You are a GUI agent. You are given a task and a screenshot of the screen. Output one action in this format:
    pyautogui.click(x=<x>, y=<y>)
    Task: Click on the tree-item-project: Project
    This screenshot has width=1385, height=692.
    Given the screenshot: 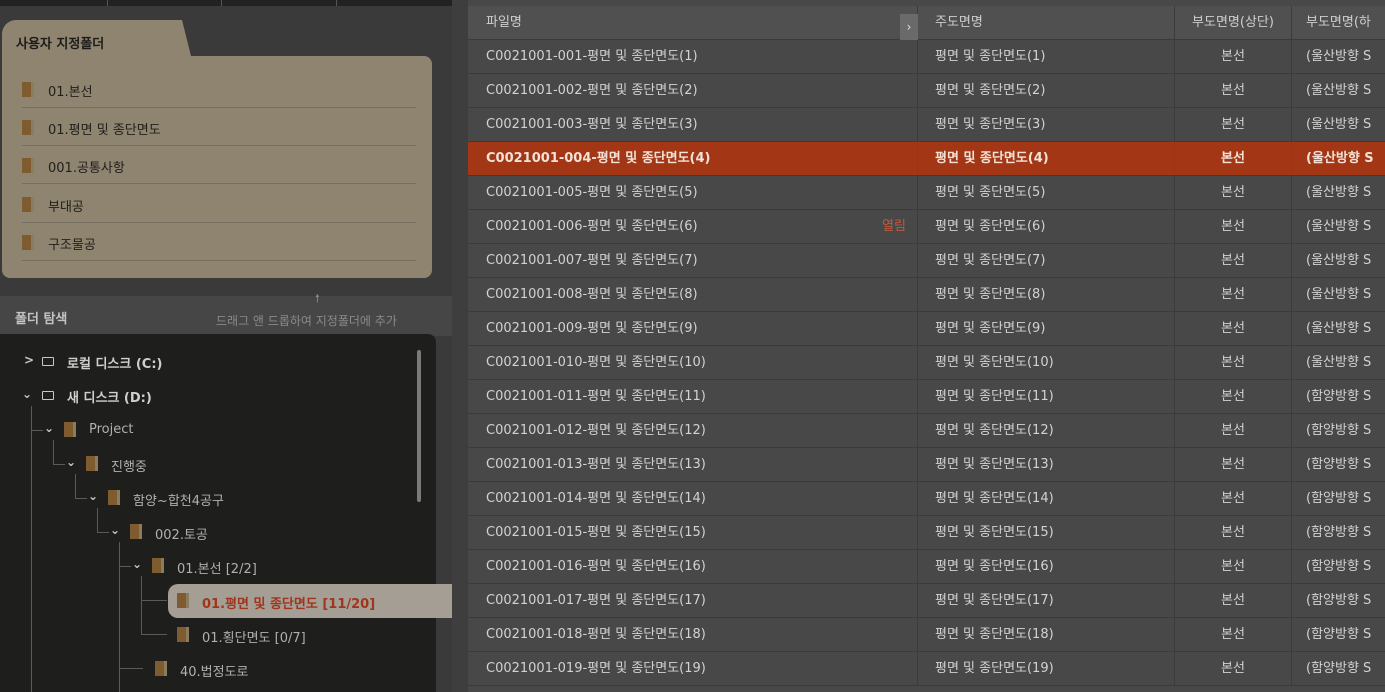 What is the action you would take?
    pyautogui.click(x=111, y=429)
    